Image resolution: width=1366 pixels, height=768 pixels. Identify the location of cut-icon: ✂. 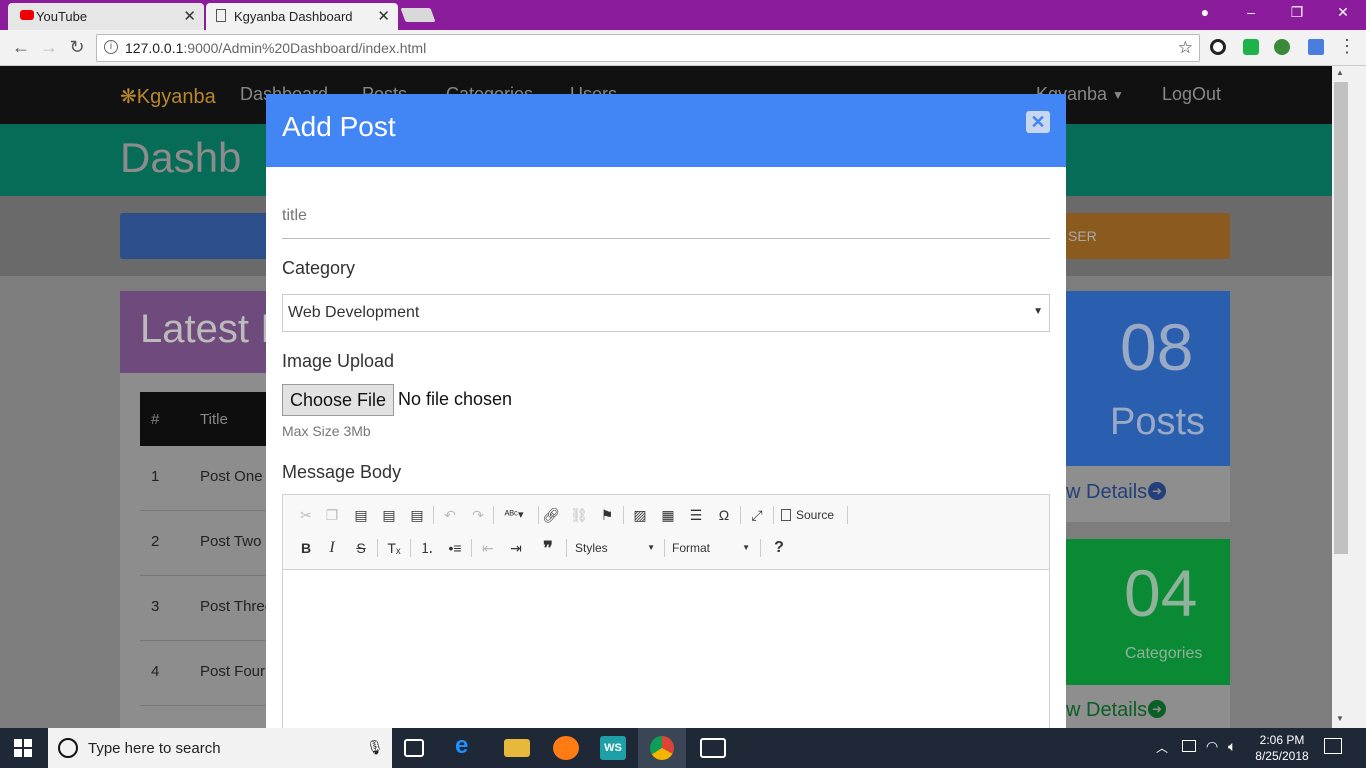
(306, 515).